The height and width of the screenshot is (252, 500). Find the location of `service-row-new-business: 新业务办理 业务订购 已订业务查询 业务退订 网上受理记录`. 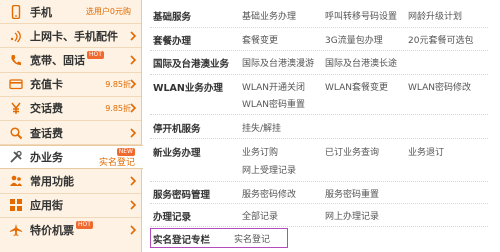

service-row-new-business: 新业务办理 业务订购 已订业务查询 业务退订 网上受理记录 is located at coordinates (319, 160).